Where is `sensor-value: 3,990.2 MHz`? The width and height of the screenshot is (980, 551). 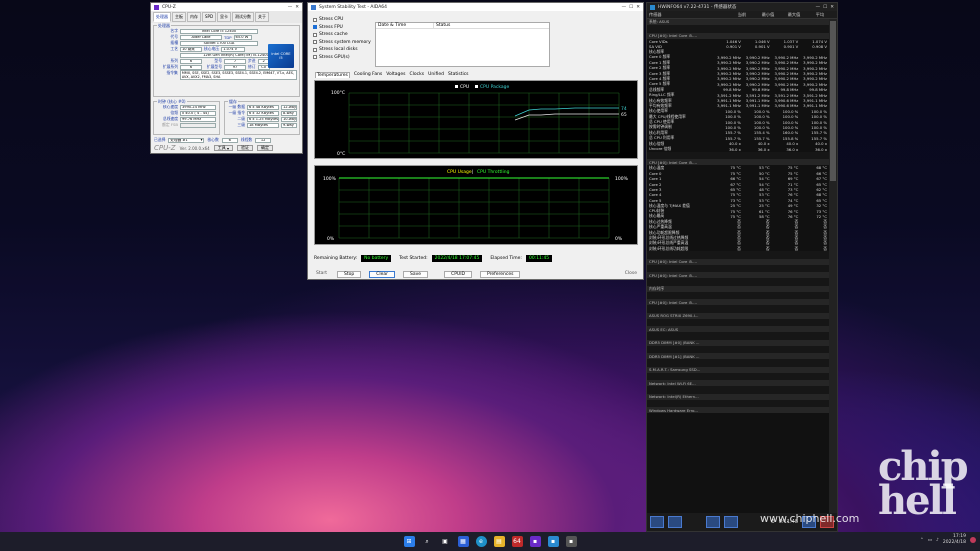
sensor-value: 3,990.2 MHz is located at coordinates (815, 68).